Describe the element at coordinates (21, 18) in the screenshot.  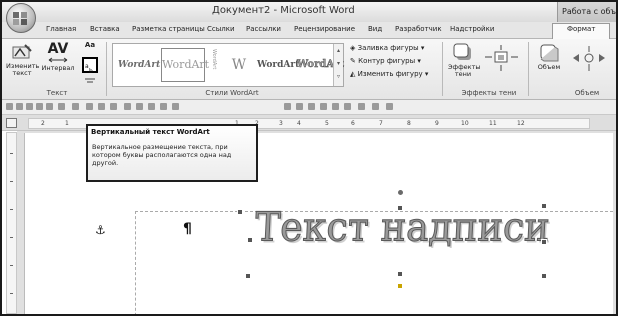
I see `office-button` at that location.